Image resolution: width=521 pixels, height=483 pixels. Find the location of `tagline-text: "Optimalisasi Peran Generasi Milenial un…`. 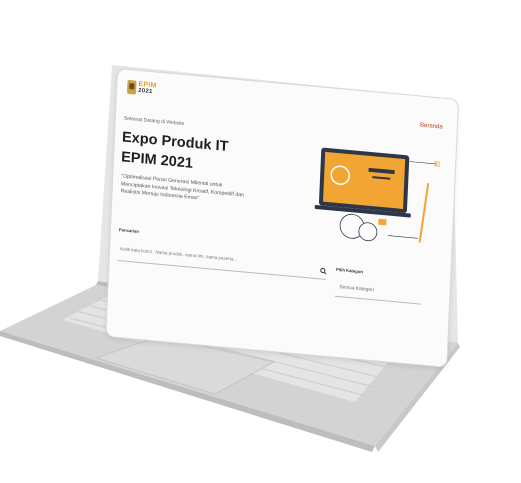

tagline-text: "Optimalisasi Peran Generasi Milenial un… is located at coordinates (182, 187).